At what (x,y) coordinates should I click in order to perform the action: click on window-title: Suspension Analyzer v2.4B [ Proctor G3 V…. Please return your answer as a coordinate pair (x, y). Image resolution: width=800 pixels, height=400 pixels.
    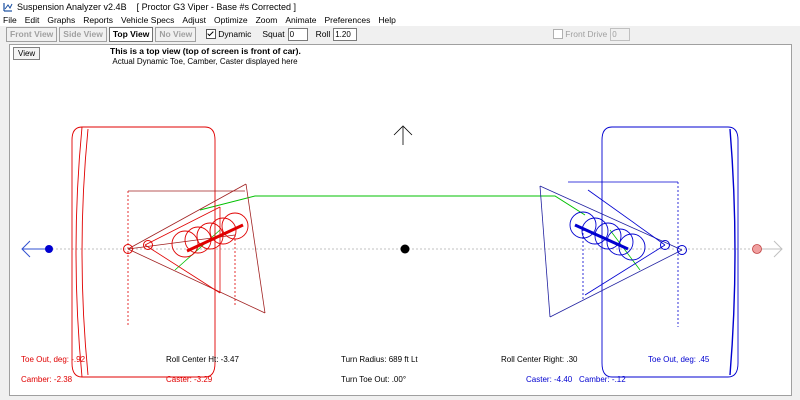
    Looking at the image, I should click on (156, 6).